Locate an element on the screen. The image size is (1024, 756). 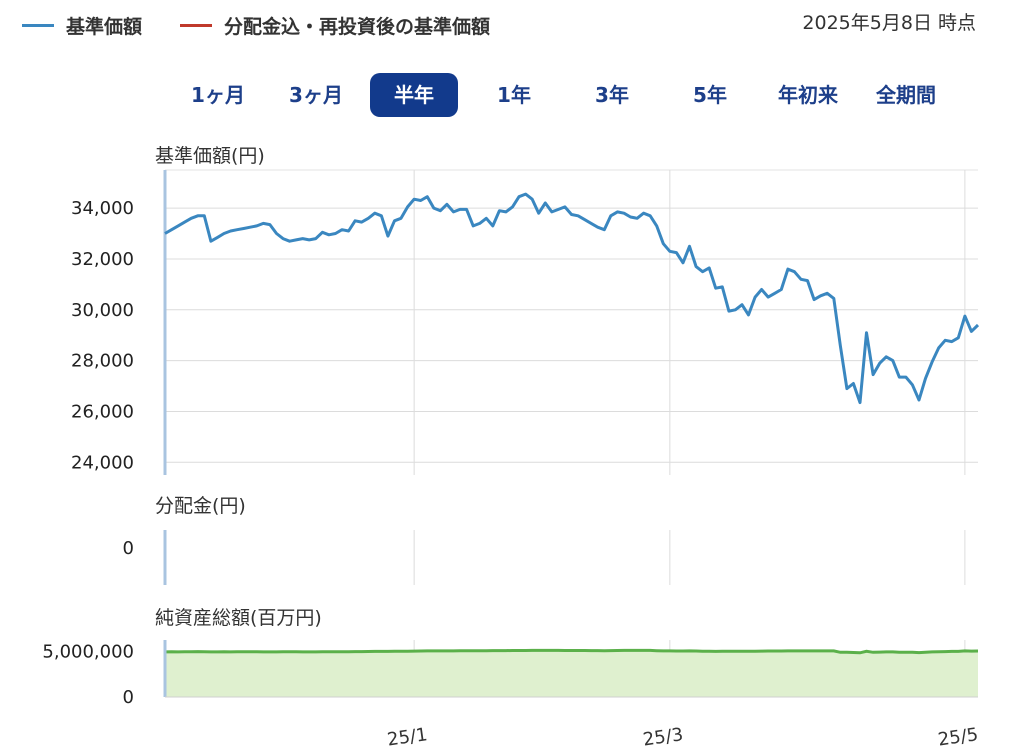
net-assets-area-fill is located at coordinates (571, 673).